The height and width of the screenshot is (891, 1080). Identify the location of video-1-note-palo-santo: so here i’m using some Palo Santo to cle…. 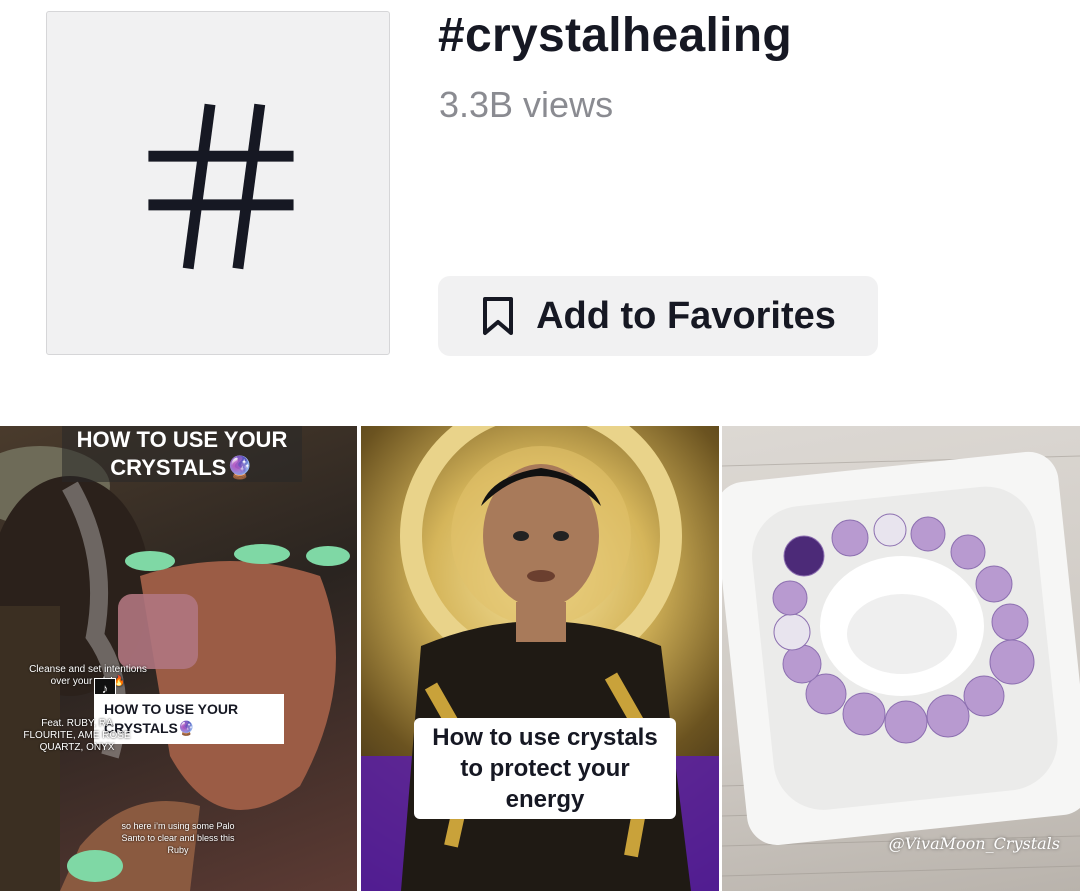
(178, 838).